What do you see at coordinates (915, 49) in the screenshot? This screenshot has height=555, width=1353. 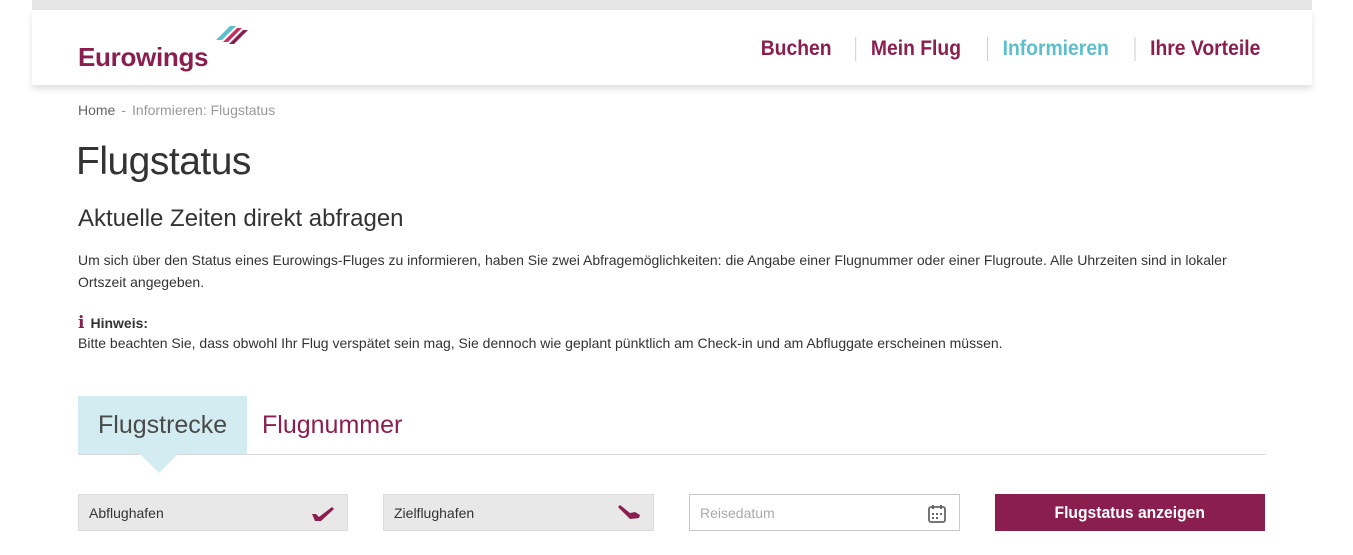 I see `nav-mein-flug: Mein Flug` at bounding box center [915, 49].